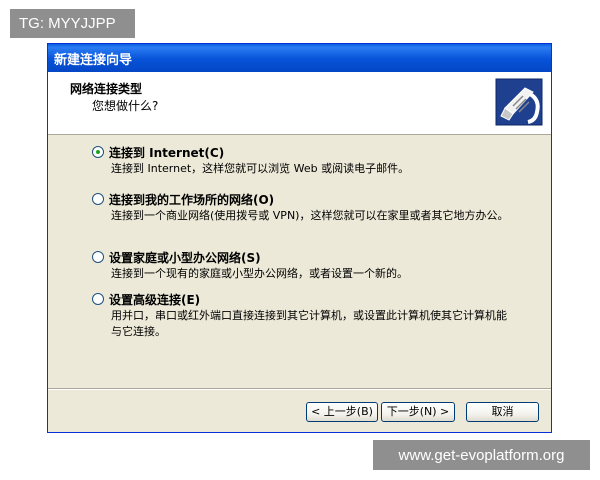 The height and width of the screenshot is (480, 600). I want to click on header-subtitle: 您想做什么?, so click(125, 106).